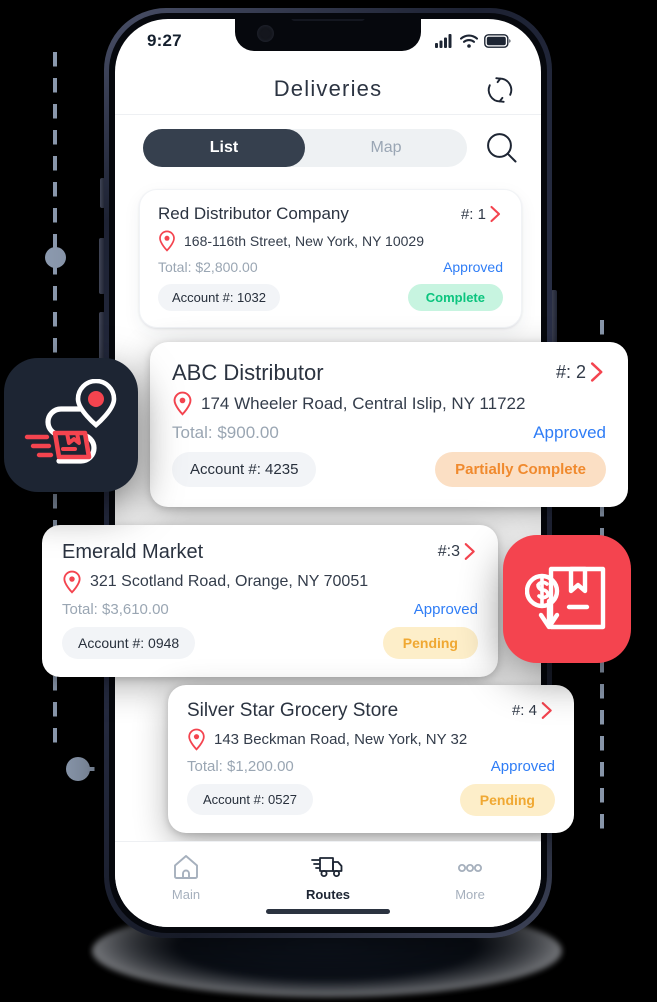  I want to click on card-header-row: ABC Distributor #: 2, so click(389, 372).